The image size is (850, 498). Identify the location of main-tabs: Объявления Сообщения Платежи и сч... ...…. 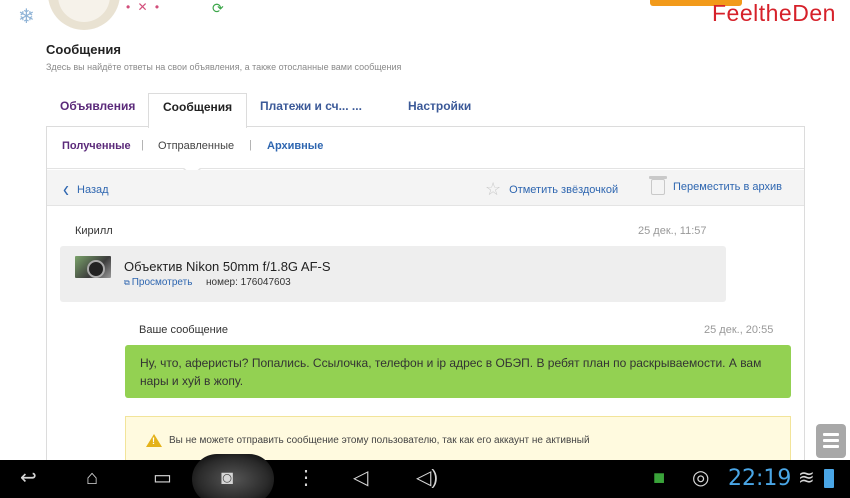
(426, 110).